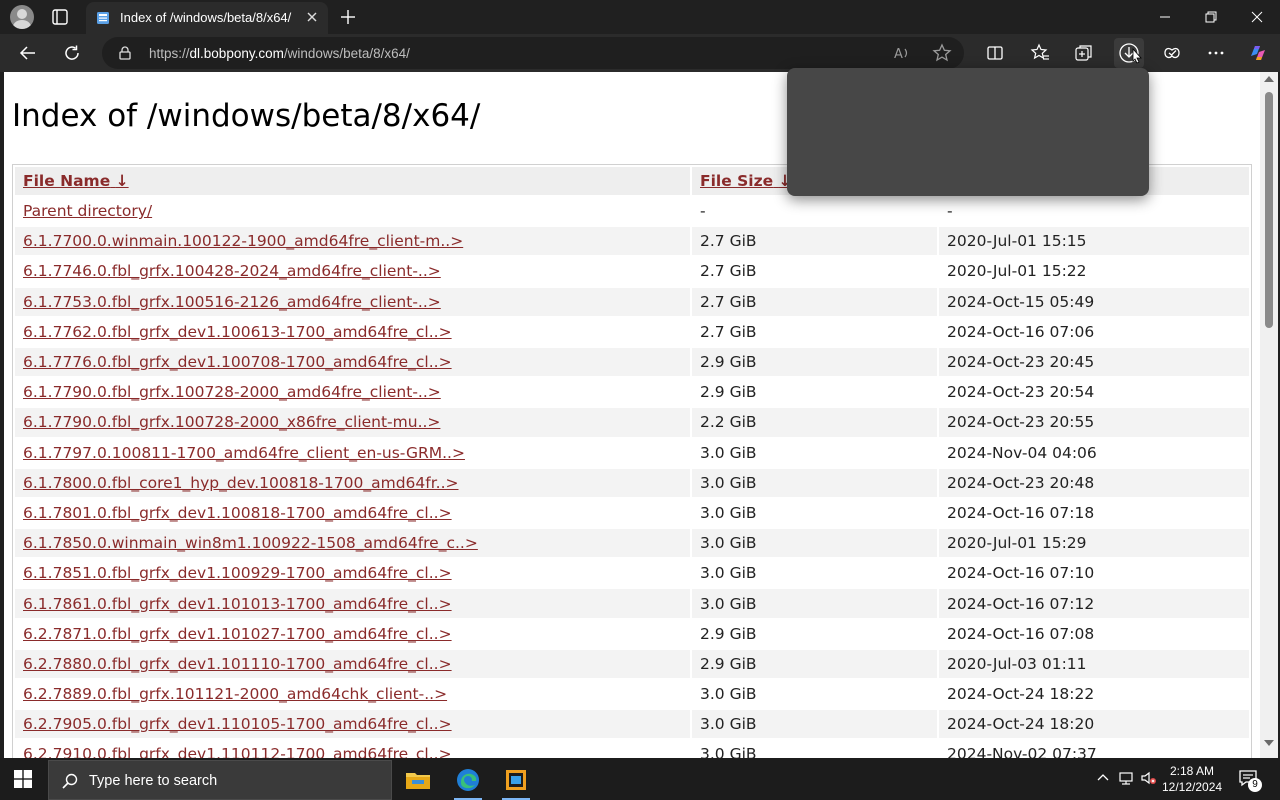 This screenshot has height=800, width=1280. Describe the element at coordinates (1250, 780) in the screenshot. I see `notification-center-icon: 9` at that location.